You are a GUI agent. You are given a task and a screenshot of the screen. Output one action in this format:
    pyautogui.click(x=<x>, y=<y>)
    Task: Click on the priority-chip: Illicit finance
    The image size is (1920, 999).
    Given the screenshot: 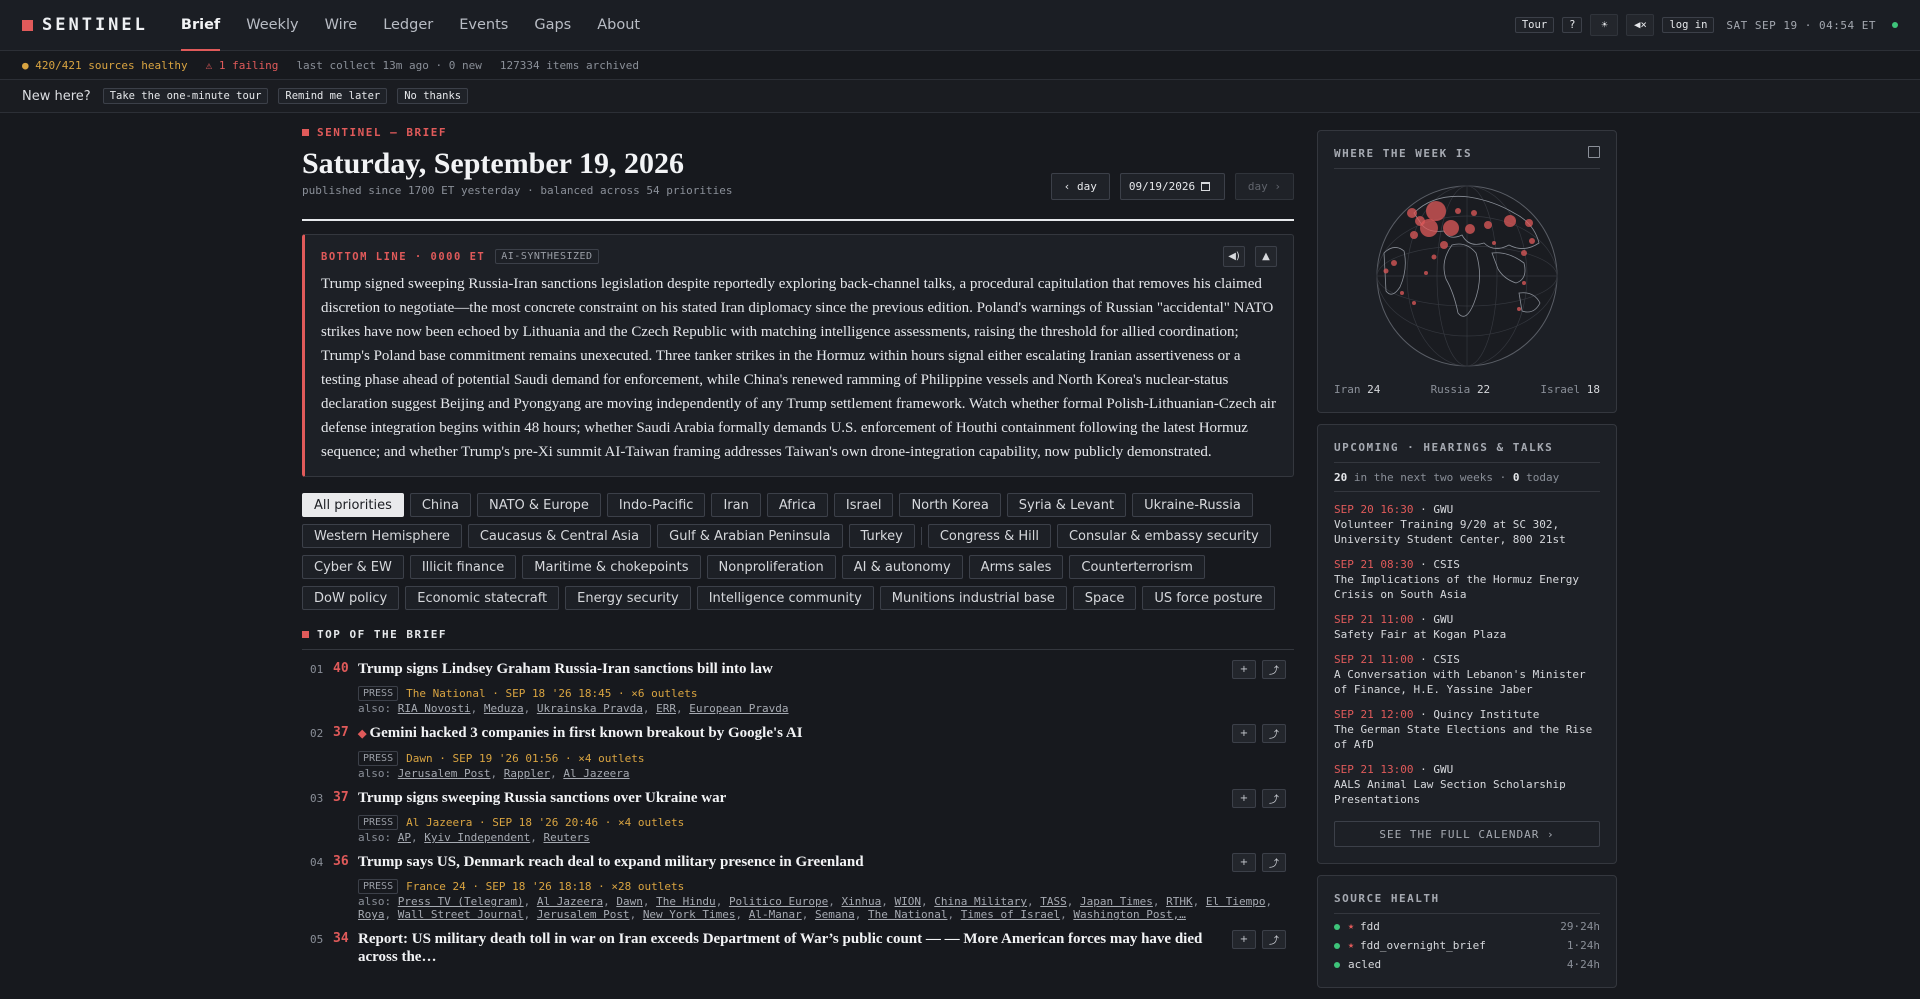 What is the action you would take?
    pyautogui.click(x=463, y=567)
    